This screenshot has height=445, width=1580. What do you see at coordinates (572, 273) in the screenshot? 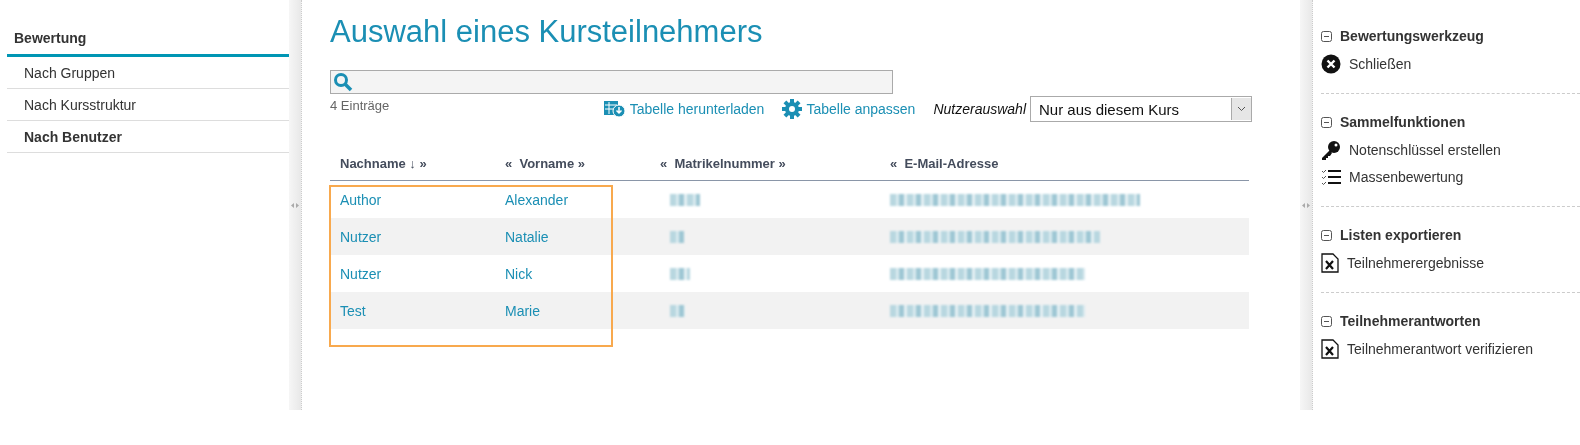
I see `firstname-link: Nick` at bounding box center [572, 273].